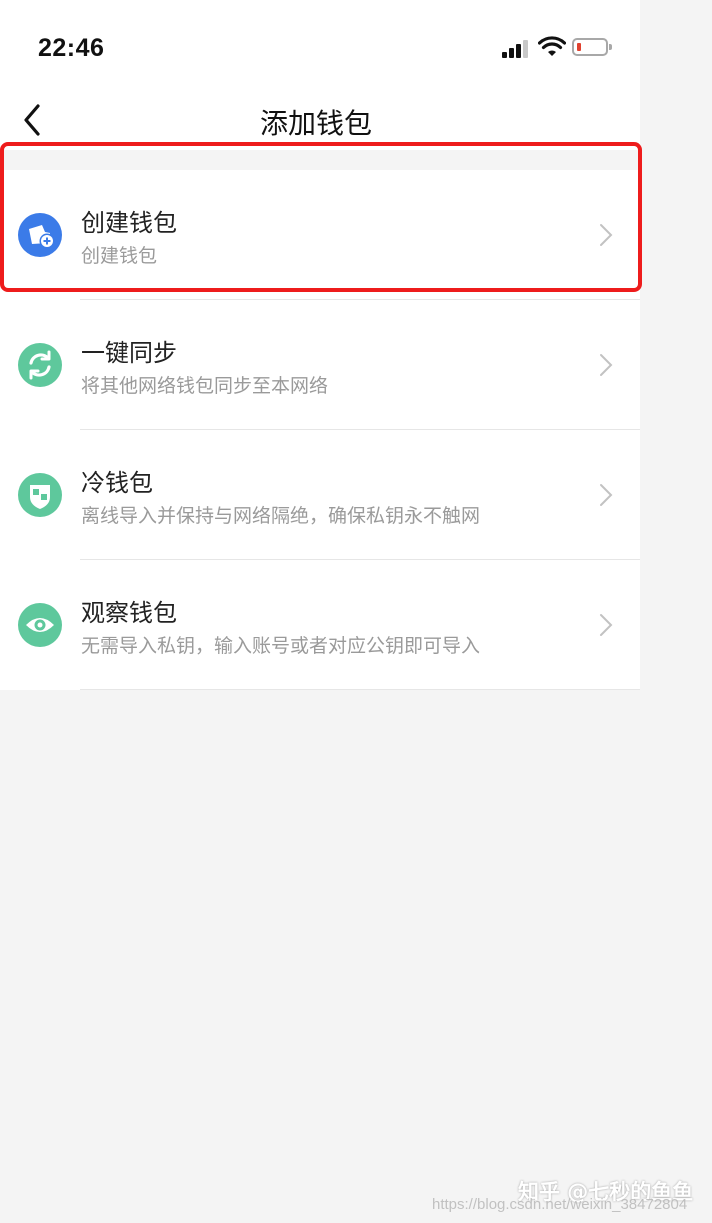  Describe the element at coordinates (71, 48) in the screenshot. I see `status-time: 22:46` at that location.